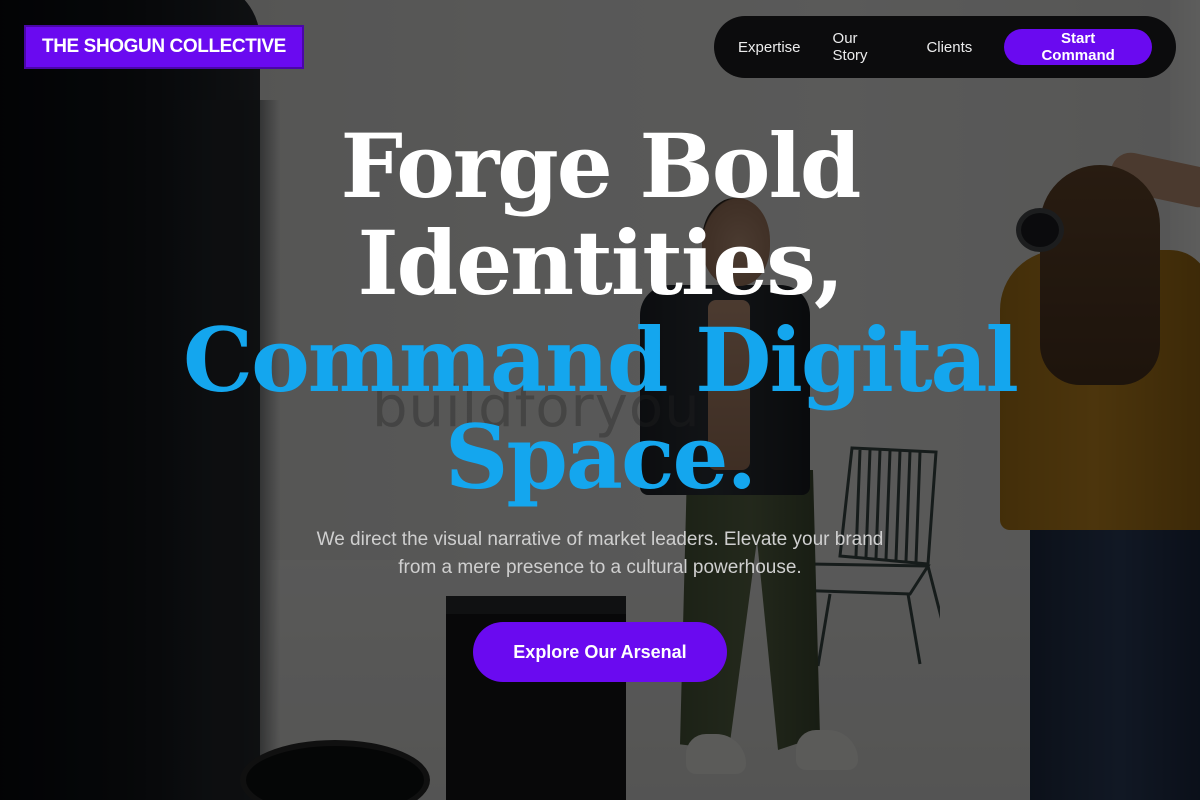  Describe the element at coordinates (601, 360) in the screenshot. I see `headline-line-3: Command Digital` at that location.